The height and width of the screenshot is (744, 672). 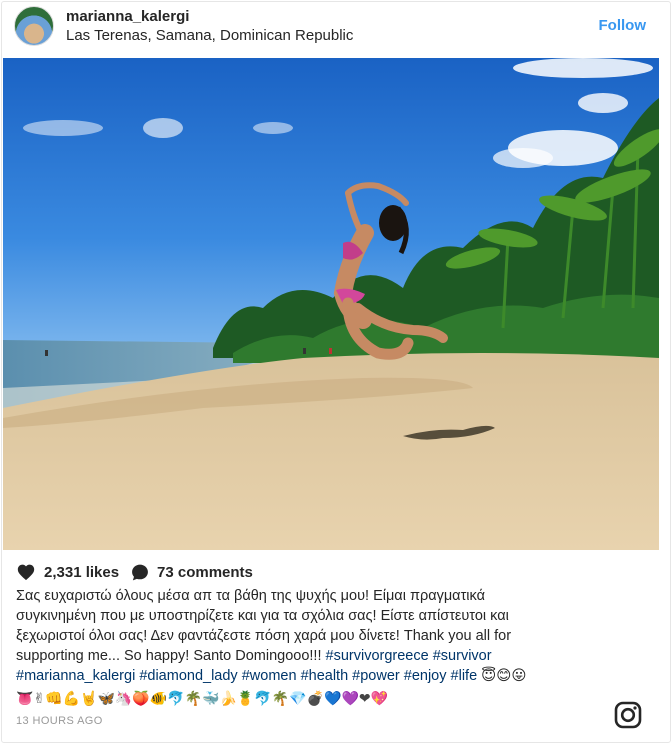 I want to click on emoji-group: 😇😊😛, so click(x=504, y=676).